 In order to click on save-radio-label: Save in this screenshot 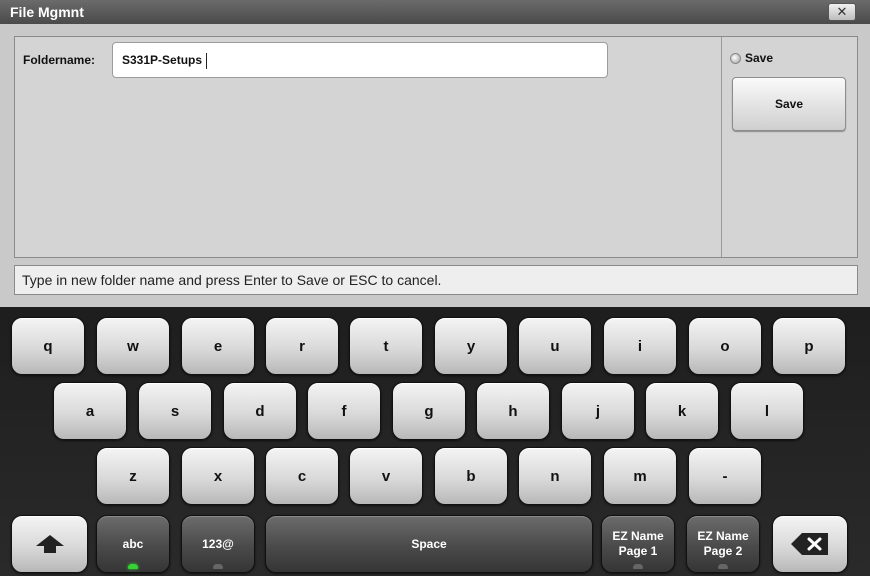, I will do `click(759, 58)`.